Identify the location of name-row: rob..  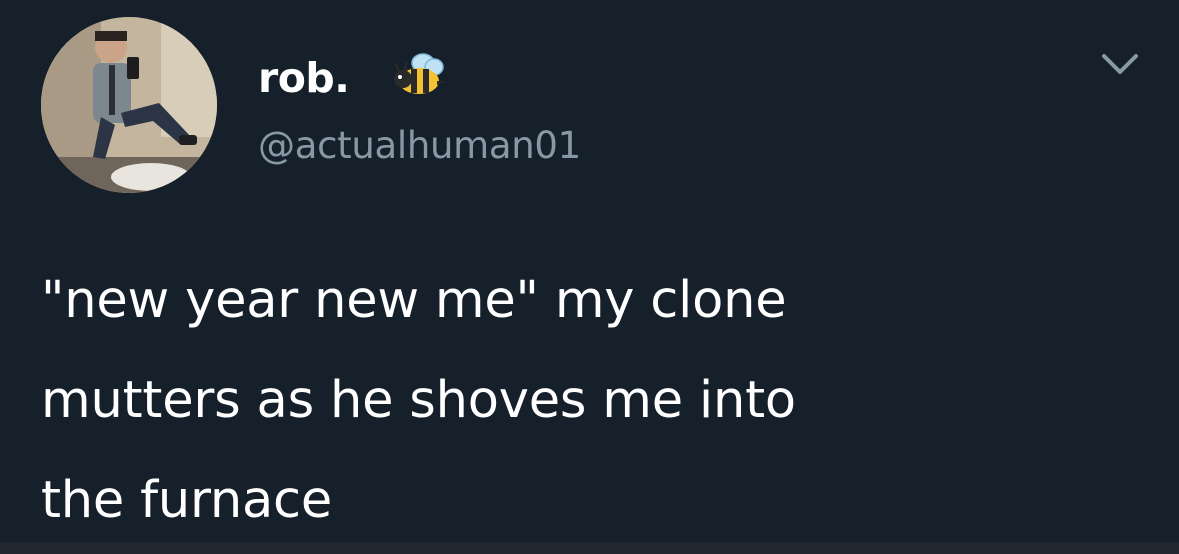
(419, 78).